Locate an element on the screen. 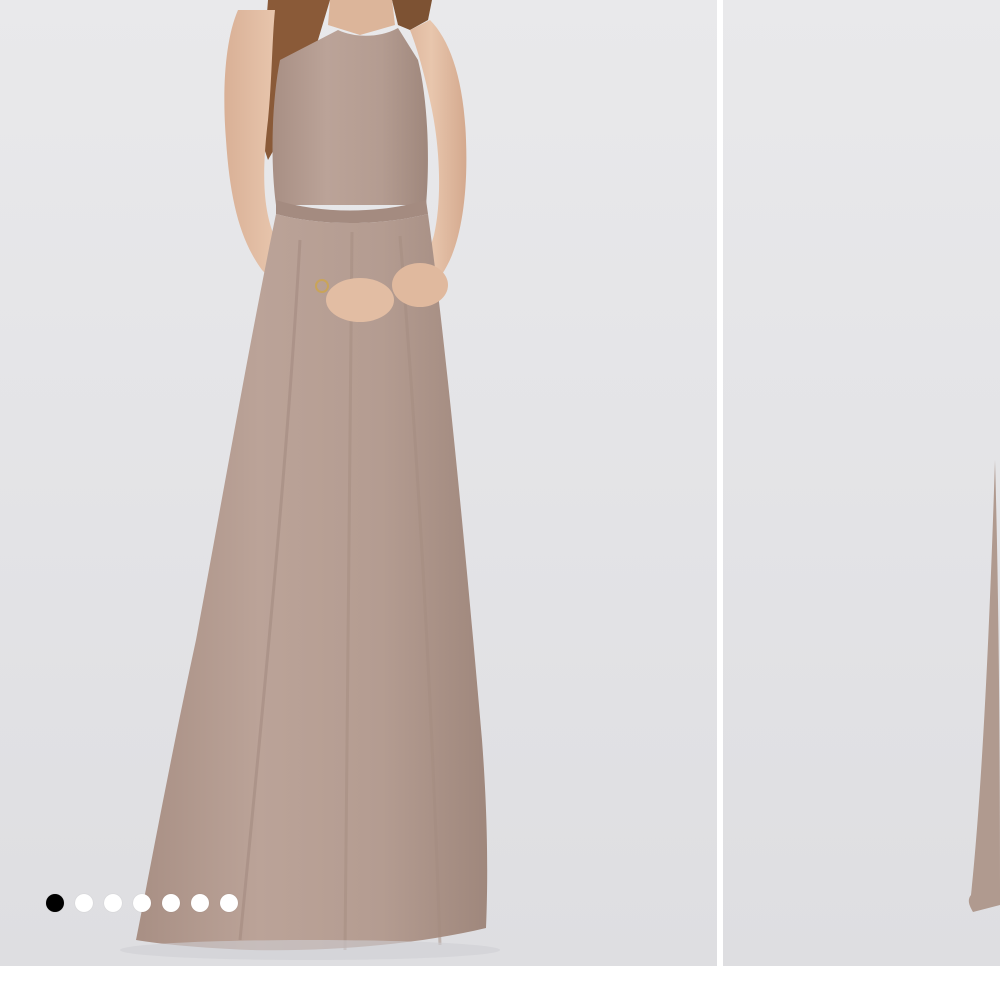 Image resolution: width=1000 pixels, height=1000 pixels. page-content-below-carousel is located at coordinates (500, 983).